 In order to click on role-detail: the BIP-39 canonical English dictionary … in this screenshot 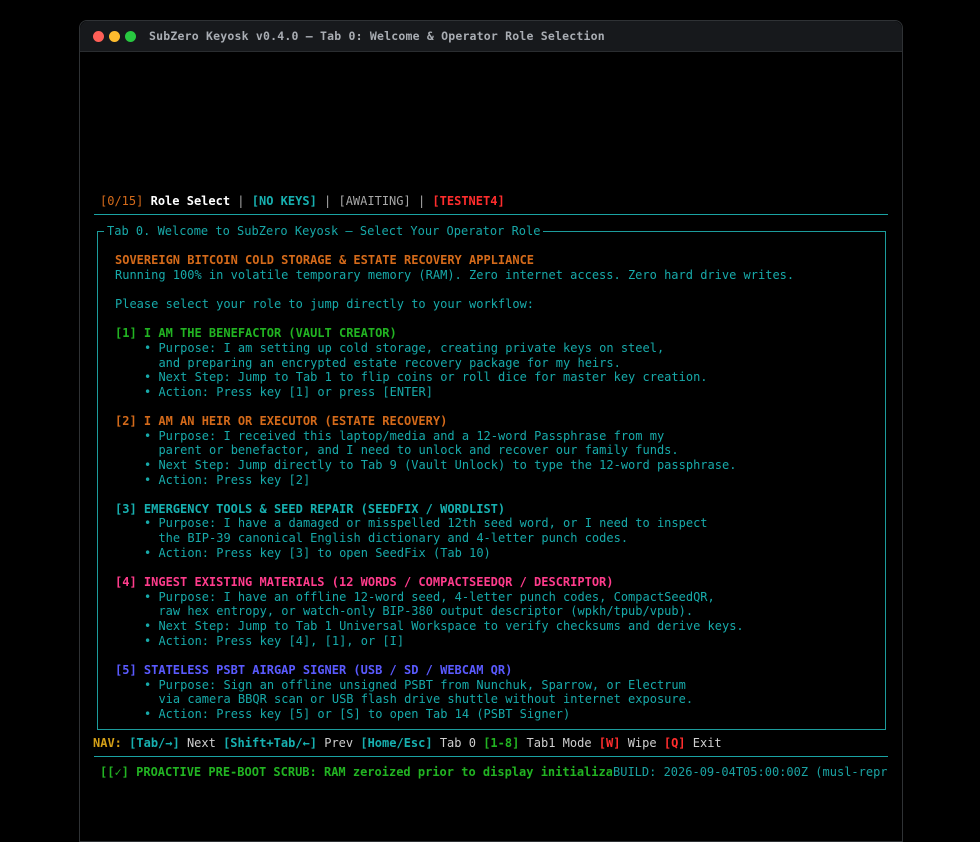, I will do `click(386, 538)`.